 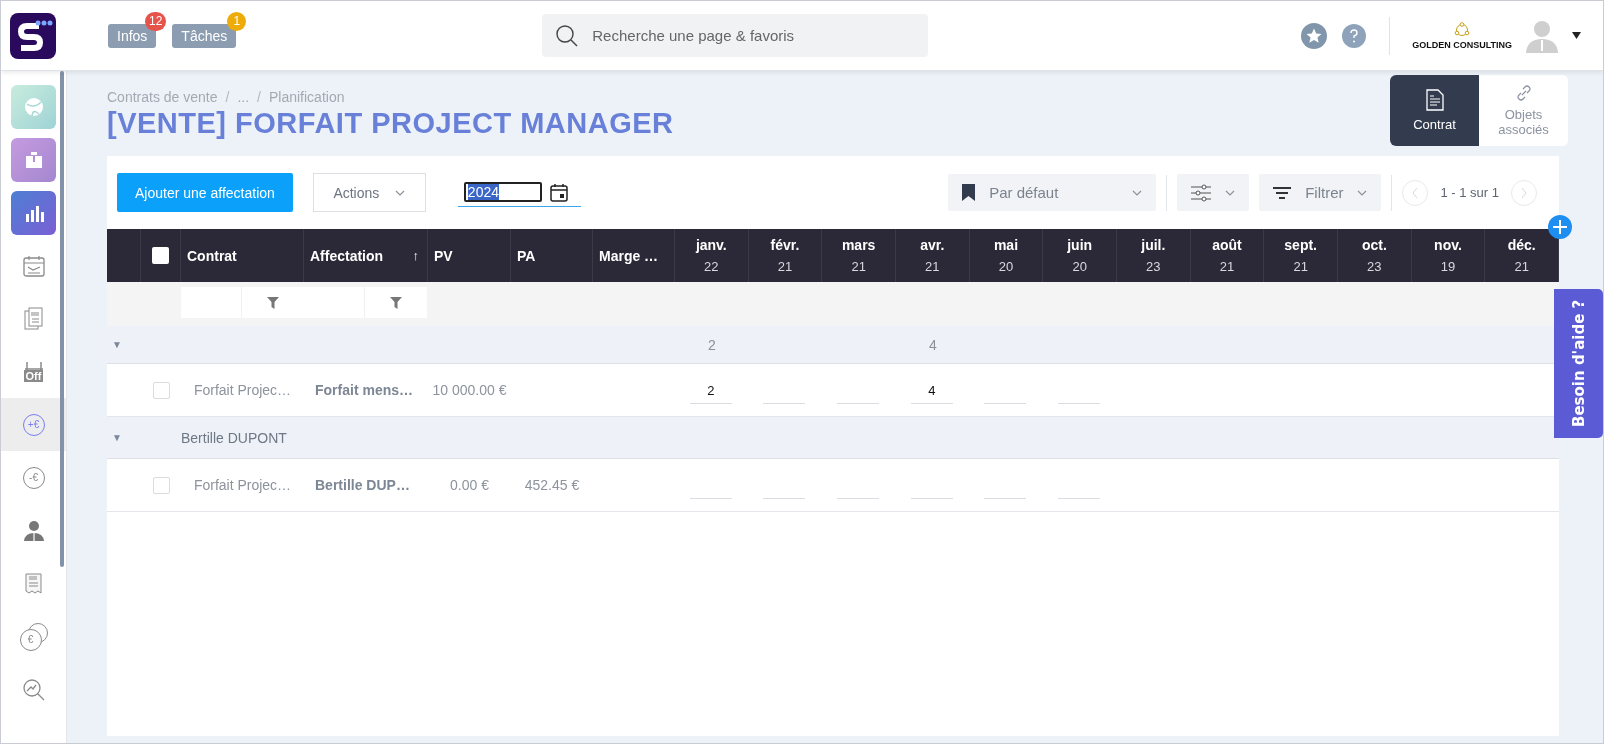 What do you see at coordinates (33, 318) in the screenshot?
I see `documents-icon` at bounding box center [33, 318].